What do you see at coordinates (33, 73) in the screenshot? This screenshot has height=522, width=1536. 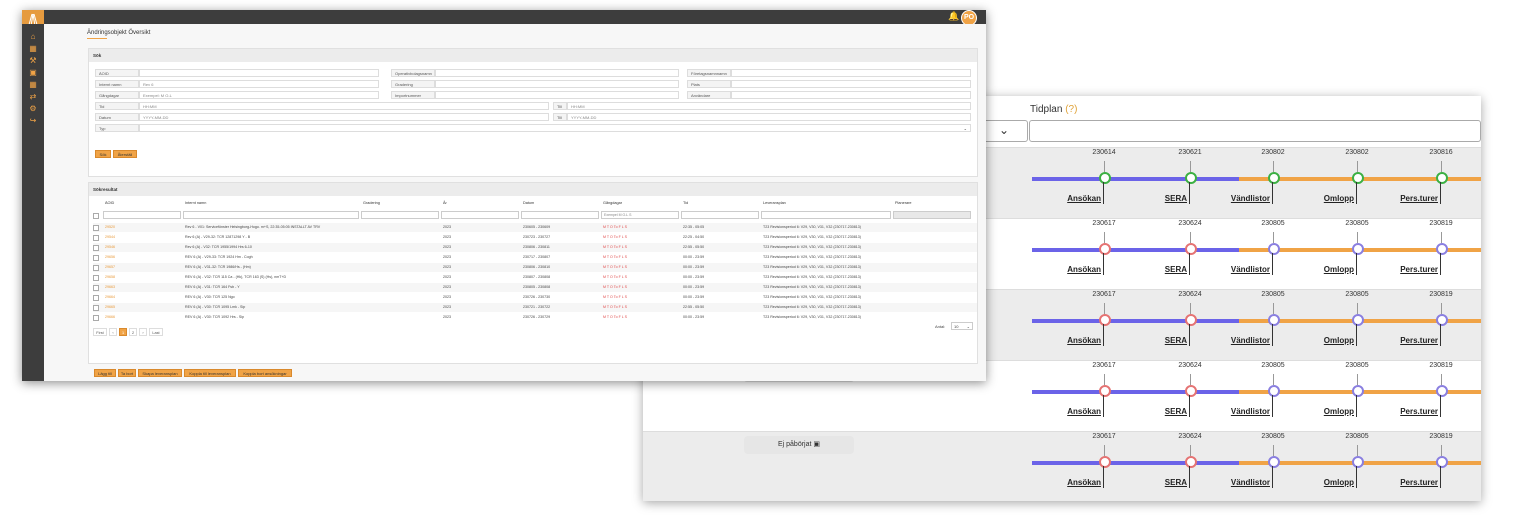 I see `briefcase-icon: ▣` at bounding box center [33, 73].